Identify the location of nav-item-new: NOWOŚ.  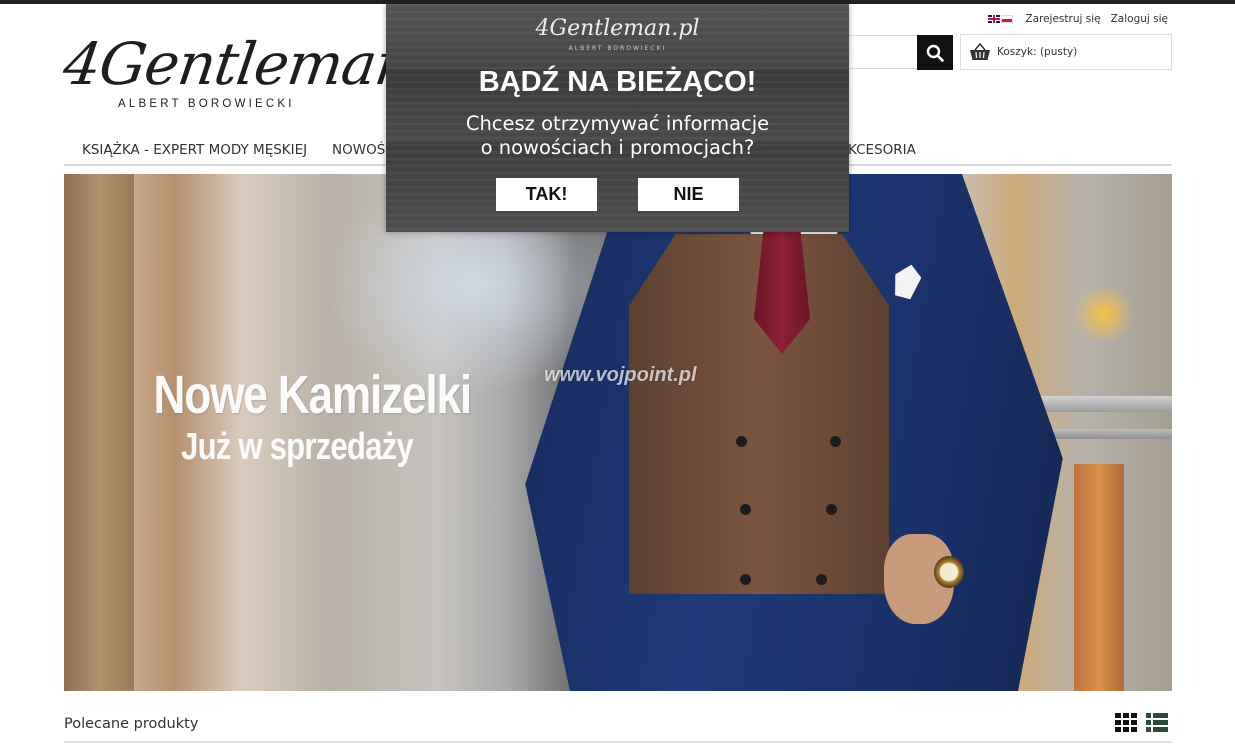
(358, 150).